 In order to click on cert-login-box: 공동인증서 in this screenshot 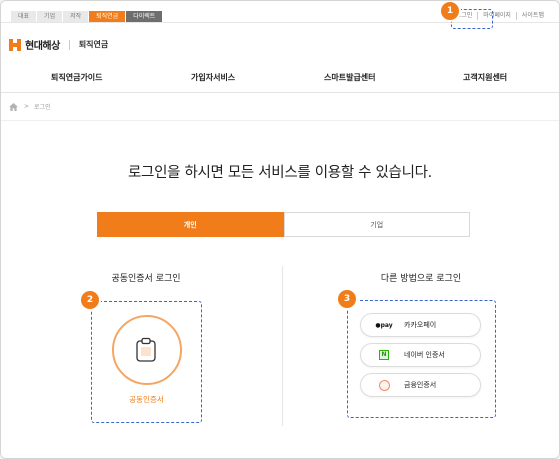, I will do `click(146, 362)`.